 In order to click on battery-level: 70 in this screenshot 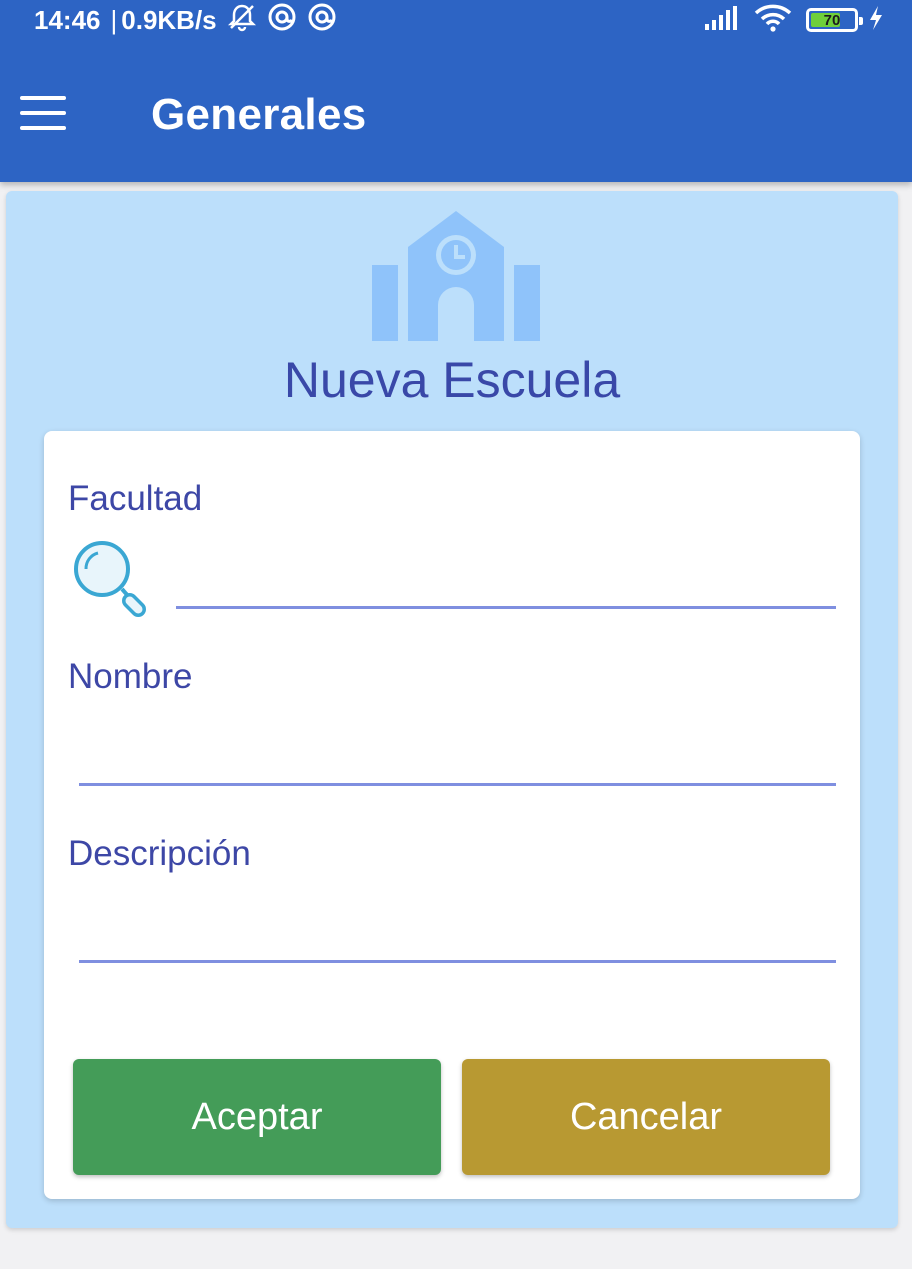, I will do `click(832, 20)`.